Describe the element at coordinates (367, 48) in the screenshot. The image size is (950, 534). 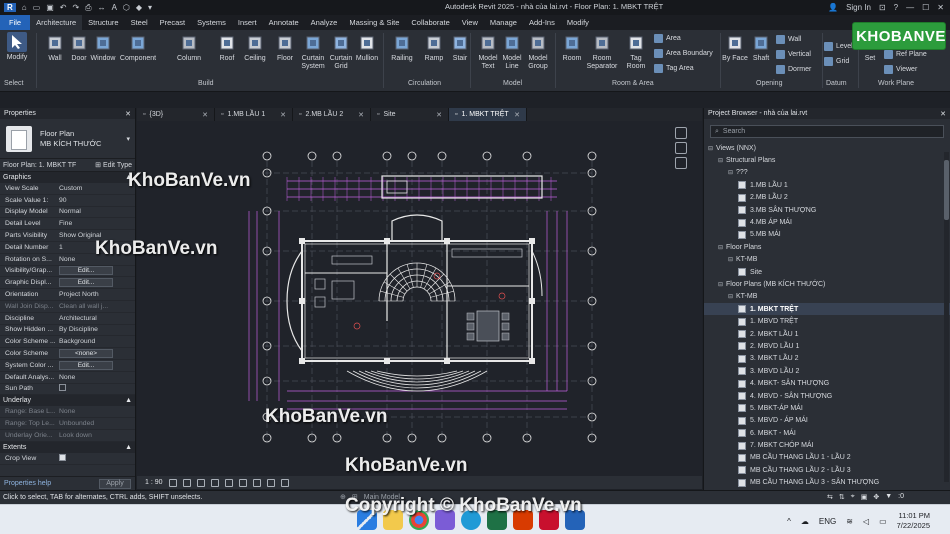
I see `mullion-button: Mullion` at that location.